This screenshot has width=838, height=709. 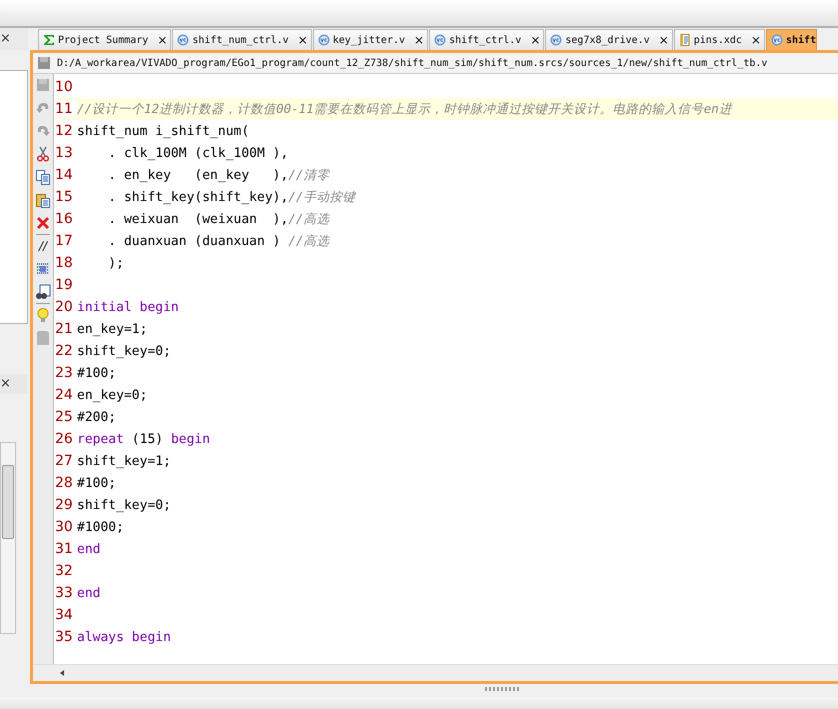 What do you see at coordinates (43, 154) in the screenshot?
I see `cut-icon` at bounding box center [43, 154].